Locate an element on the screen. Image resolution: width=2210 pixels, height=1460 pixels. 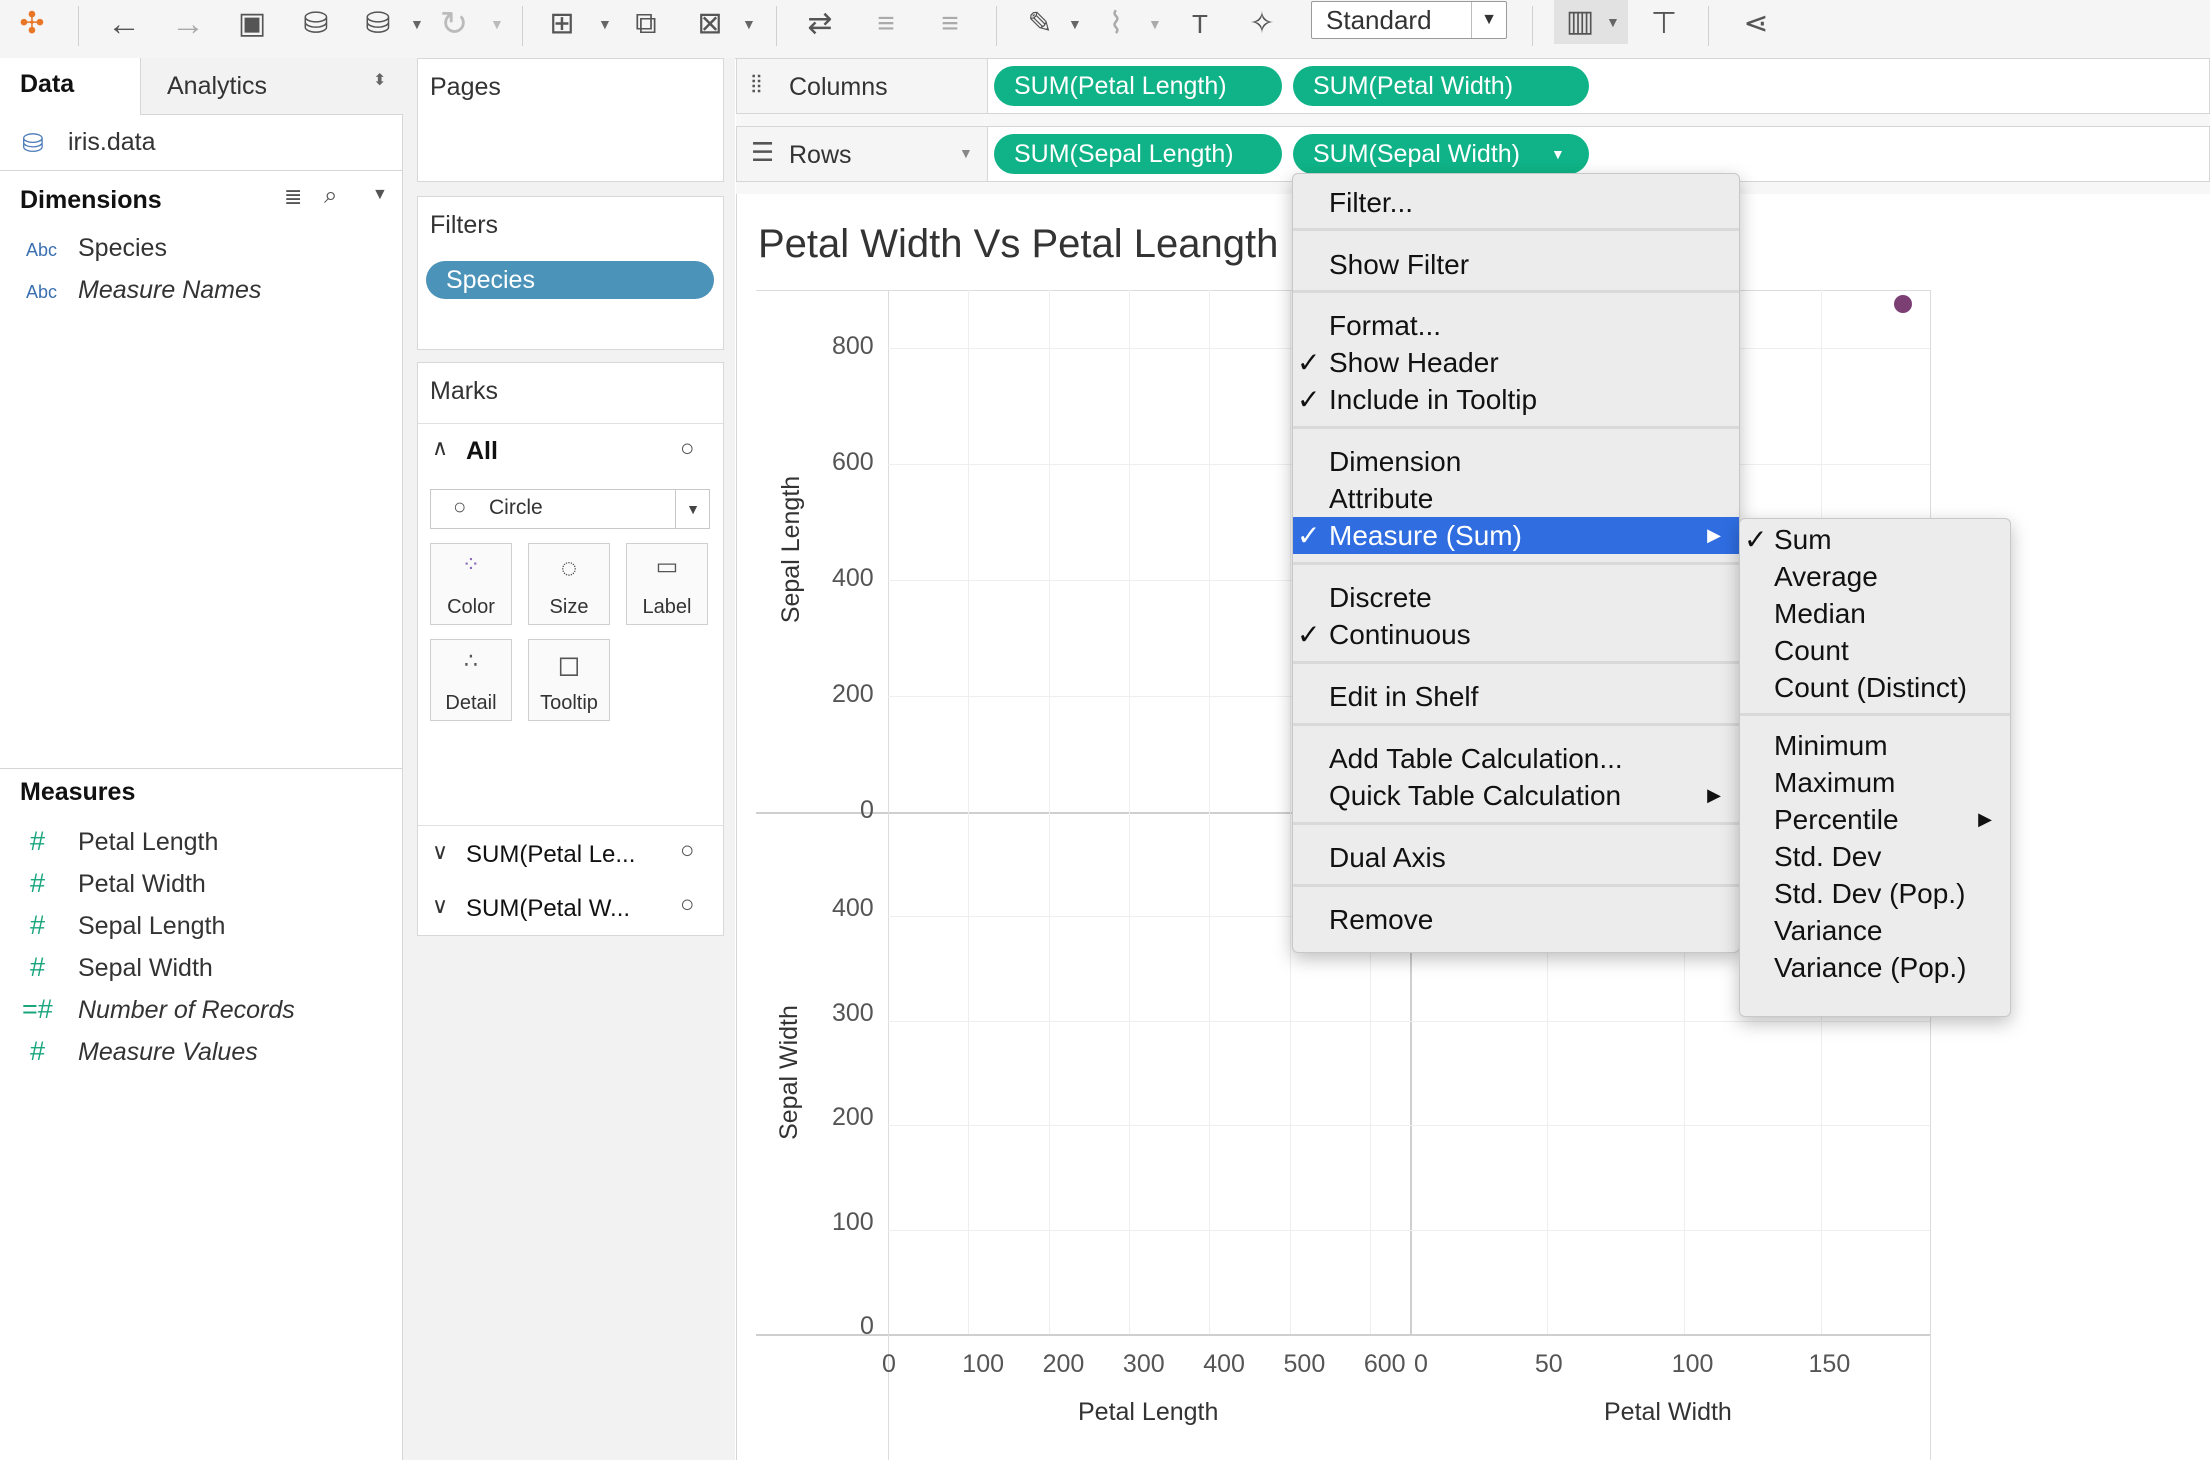
show-me-button: ▥ ▼ is located at coordinates (1591, 22).